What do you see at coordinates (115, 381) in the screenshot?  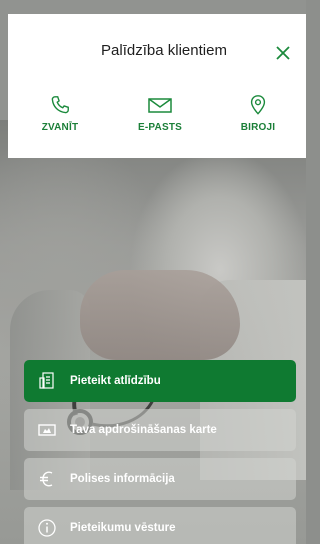 I see `report-claim-label: Pieteikt atlīdzību` at bounding box center [115, 381].